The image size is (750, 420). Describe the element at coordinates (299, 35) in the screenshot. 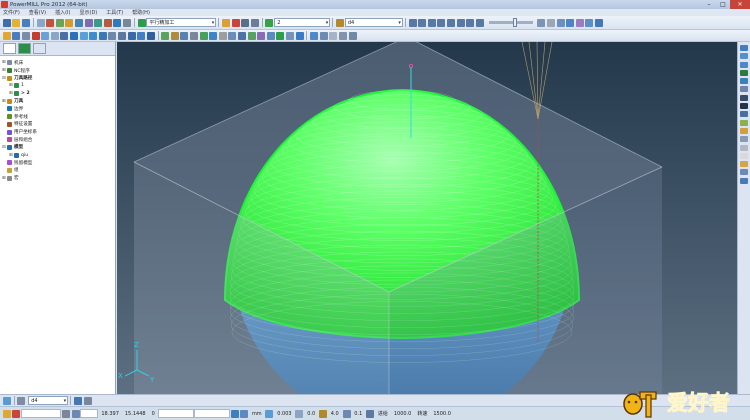

I see `help-topic-icon` at that location.